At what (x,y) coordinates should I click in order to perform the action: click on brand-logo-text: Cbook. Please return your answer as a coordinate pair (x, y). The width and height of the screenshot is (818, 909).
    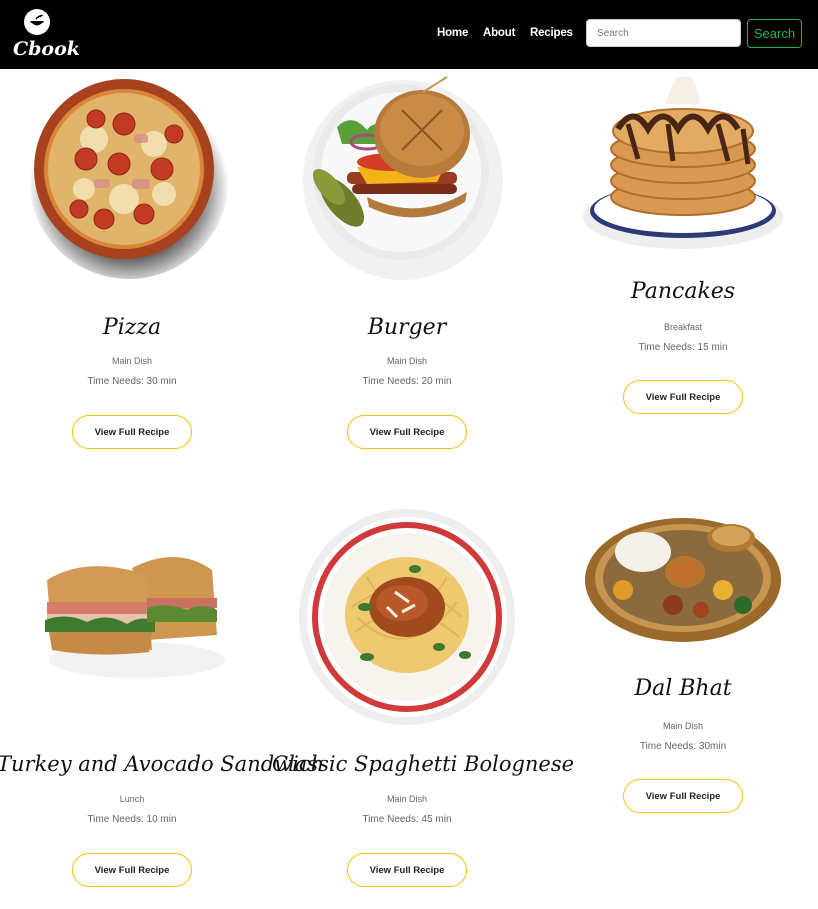
    Looking at the image, I should click on (46, 49).